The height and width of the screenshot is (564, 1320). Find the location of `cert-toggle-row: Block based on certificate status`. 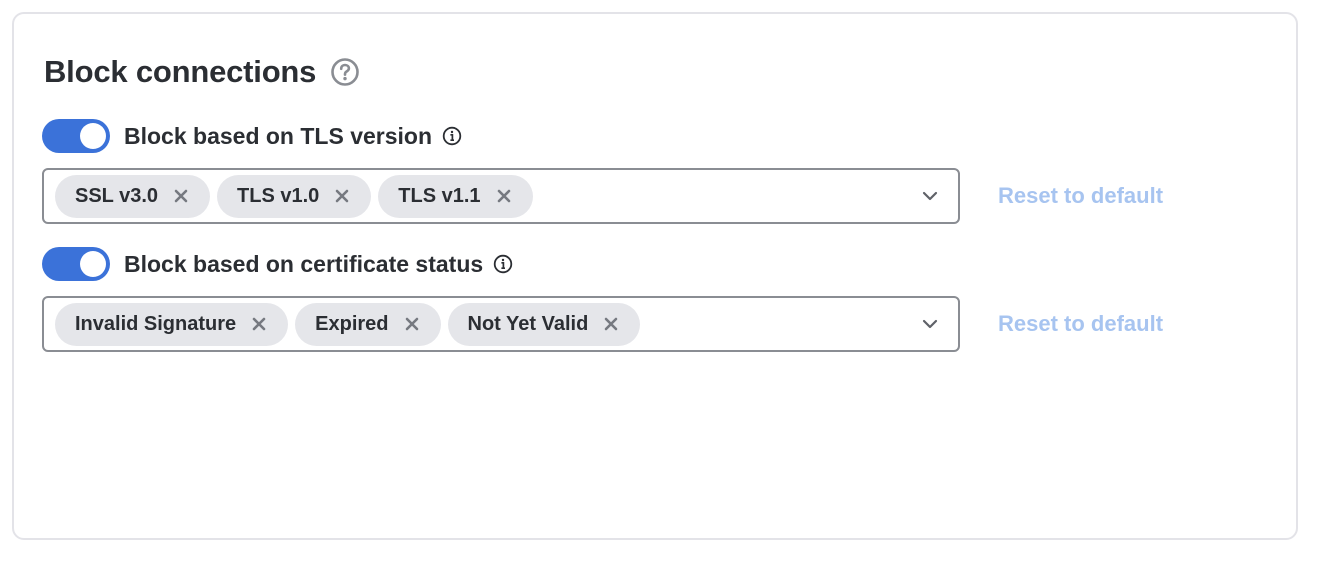

cert-toggle-row: Block based on certificate status is located at coordinates (662, 264).